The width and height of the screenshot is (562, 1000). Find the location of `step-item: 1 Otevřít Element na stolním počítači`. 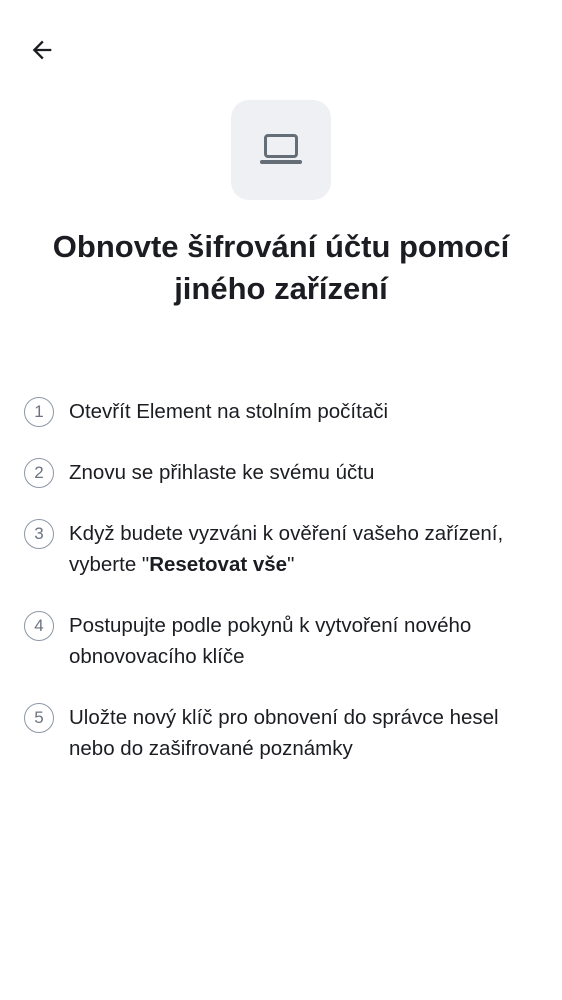

step-item: 1 Otevřít Element na stolním počítači is located at coordinates (284, 411).